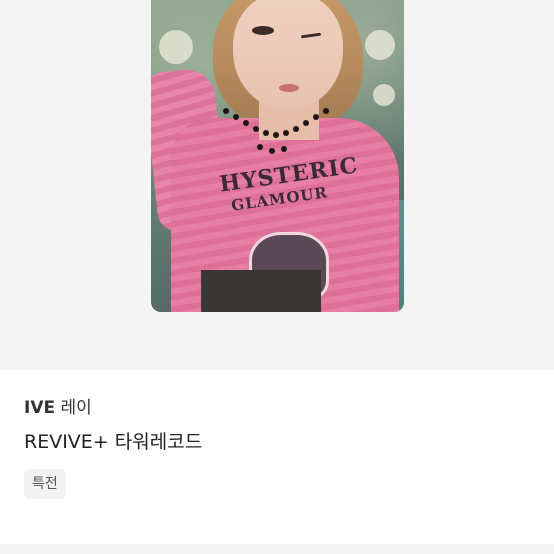  Describe the element at coordinates (289, 88) in the screenshot. I see `lips` at that location.